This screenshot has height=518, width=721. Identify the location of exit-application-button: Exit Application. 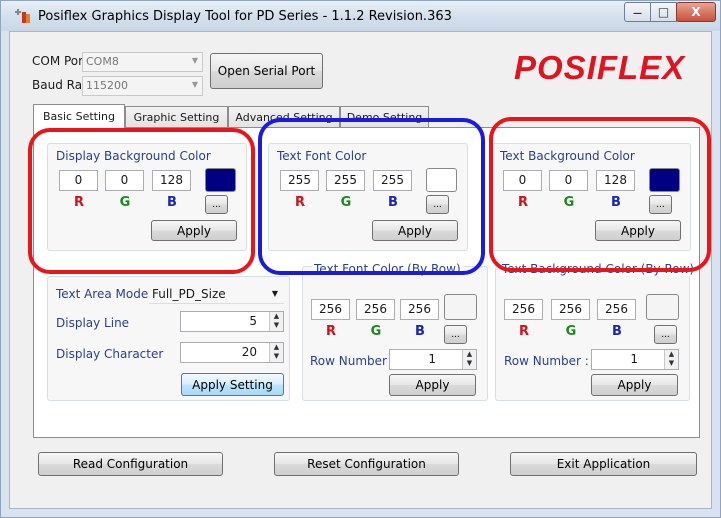
(603, 464).